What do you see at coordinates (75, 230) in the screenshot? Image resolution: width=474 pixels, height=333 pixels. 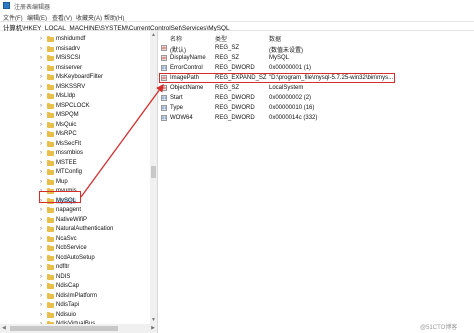 I see `tree-item: › NaturalAuthentication` at bounding box center [75, 230].